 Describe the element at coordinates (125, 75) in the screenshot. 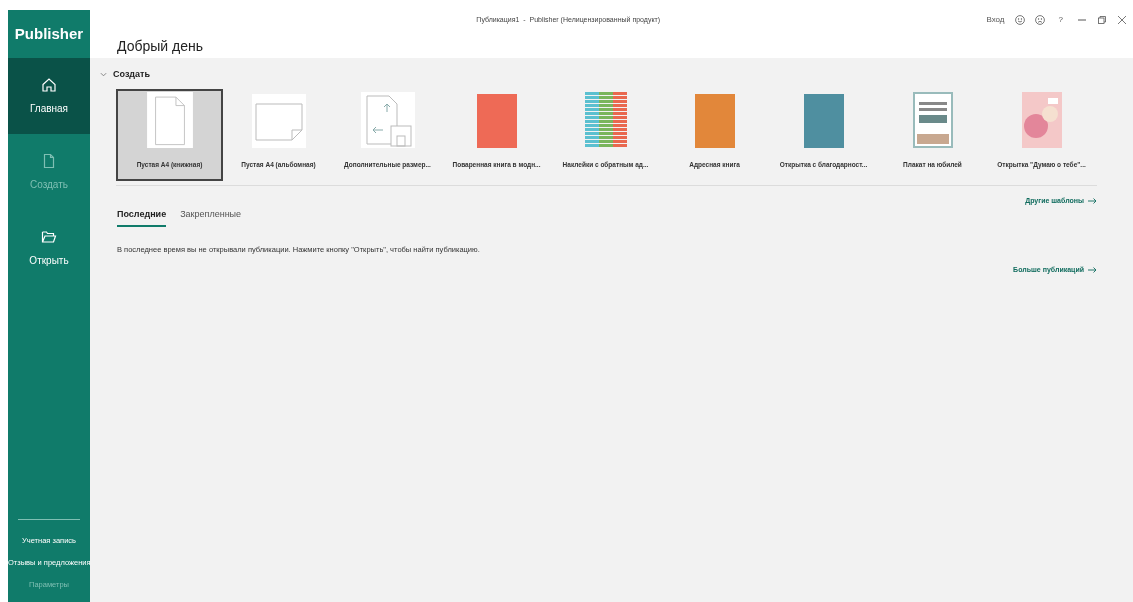

I see `section-toggle: Создать` at that location.